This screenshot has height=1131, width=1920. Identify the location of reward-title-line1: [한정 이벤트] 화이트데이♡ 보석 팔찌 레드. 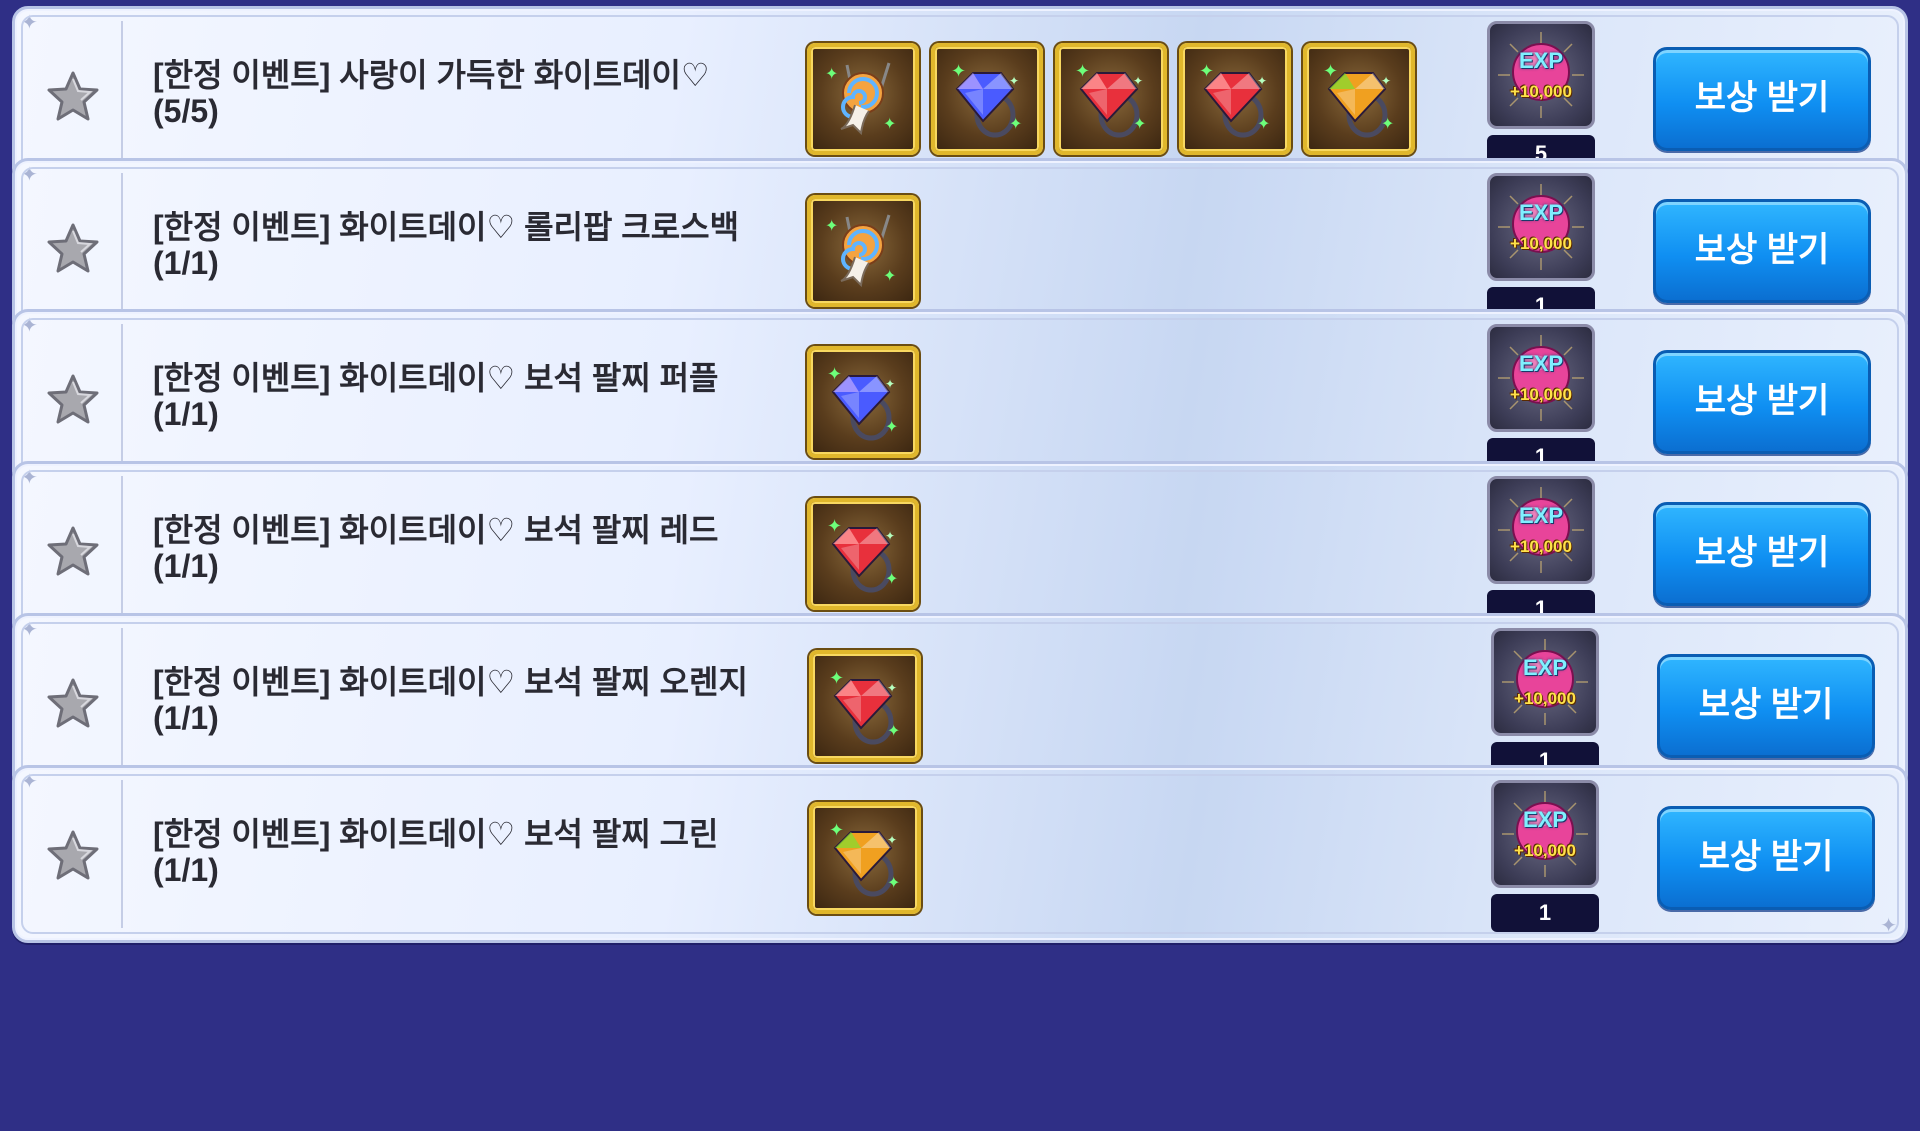
(436, 529).